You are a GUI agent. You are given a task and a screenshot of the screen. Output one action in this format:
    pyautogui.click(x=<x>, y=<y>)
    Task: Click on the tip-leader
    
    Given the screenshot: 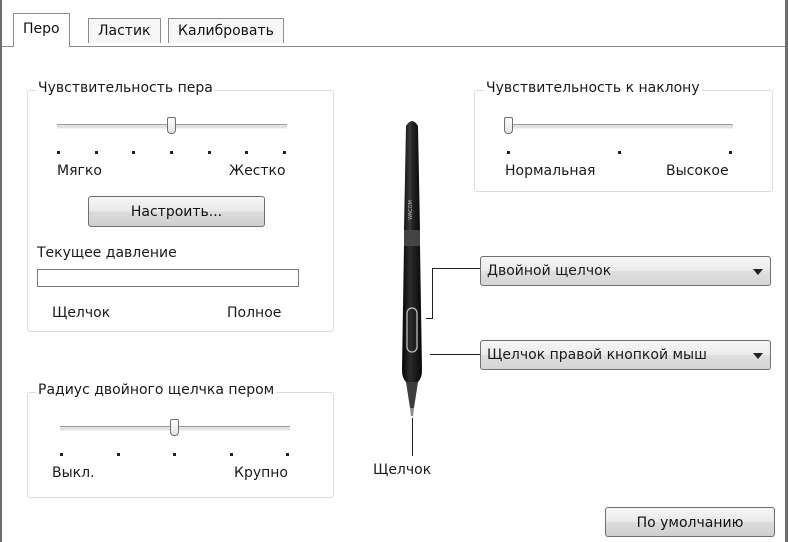 What is the action you would take?
    pyautogui.click(x=412, y=437)
    